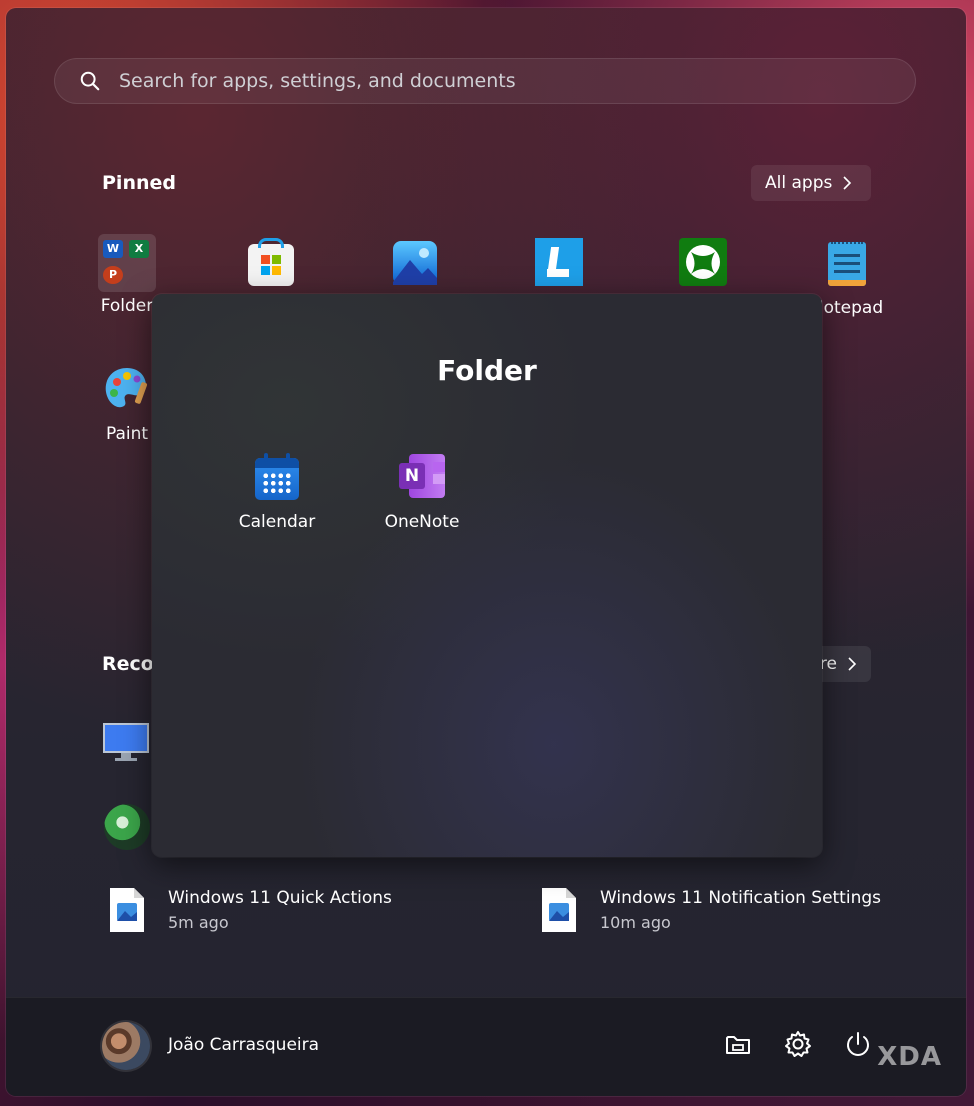  What do you see at coordinates (909, 1057) in the screenshot?
I see `xda-watermark: XDA` at bounding box center [909, 1057].